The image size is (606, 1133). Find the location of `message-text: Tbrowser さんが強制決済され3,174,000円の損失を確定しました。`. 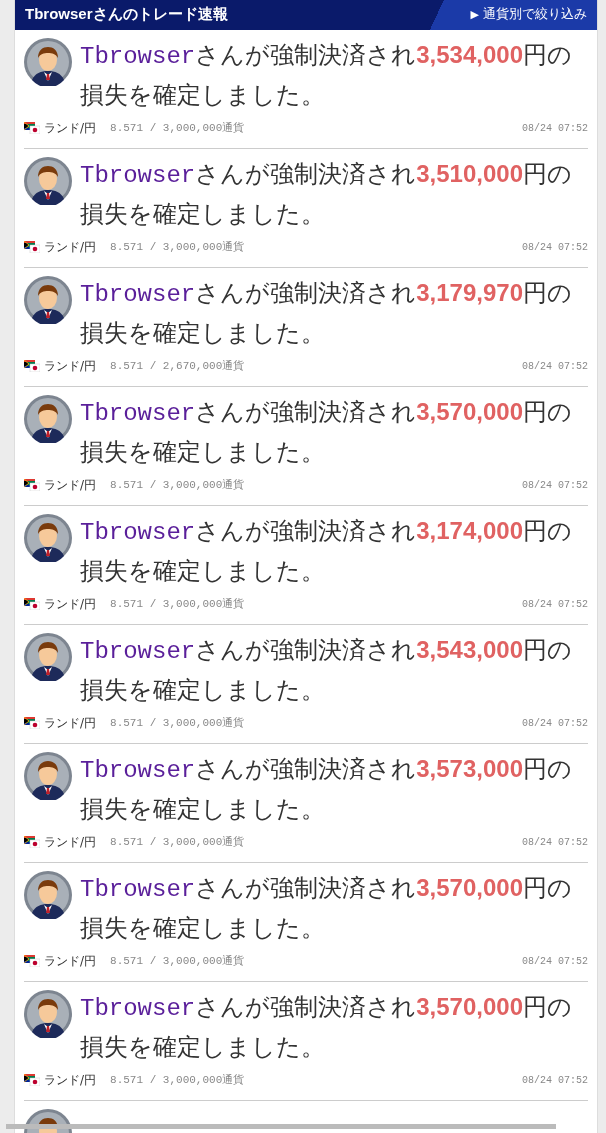

message-text: Tbrowser さんが強制決済され3,174,000円の損失を確定しました。 is located at coordinates (326, 551).